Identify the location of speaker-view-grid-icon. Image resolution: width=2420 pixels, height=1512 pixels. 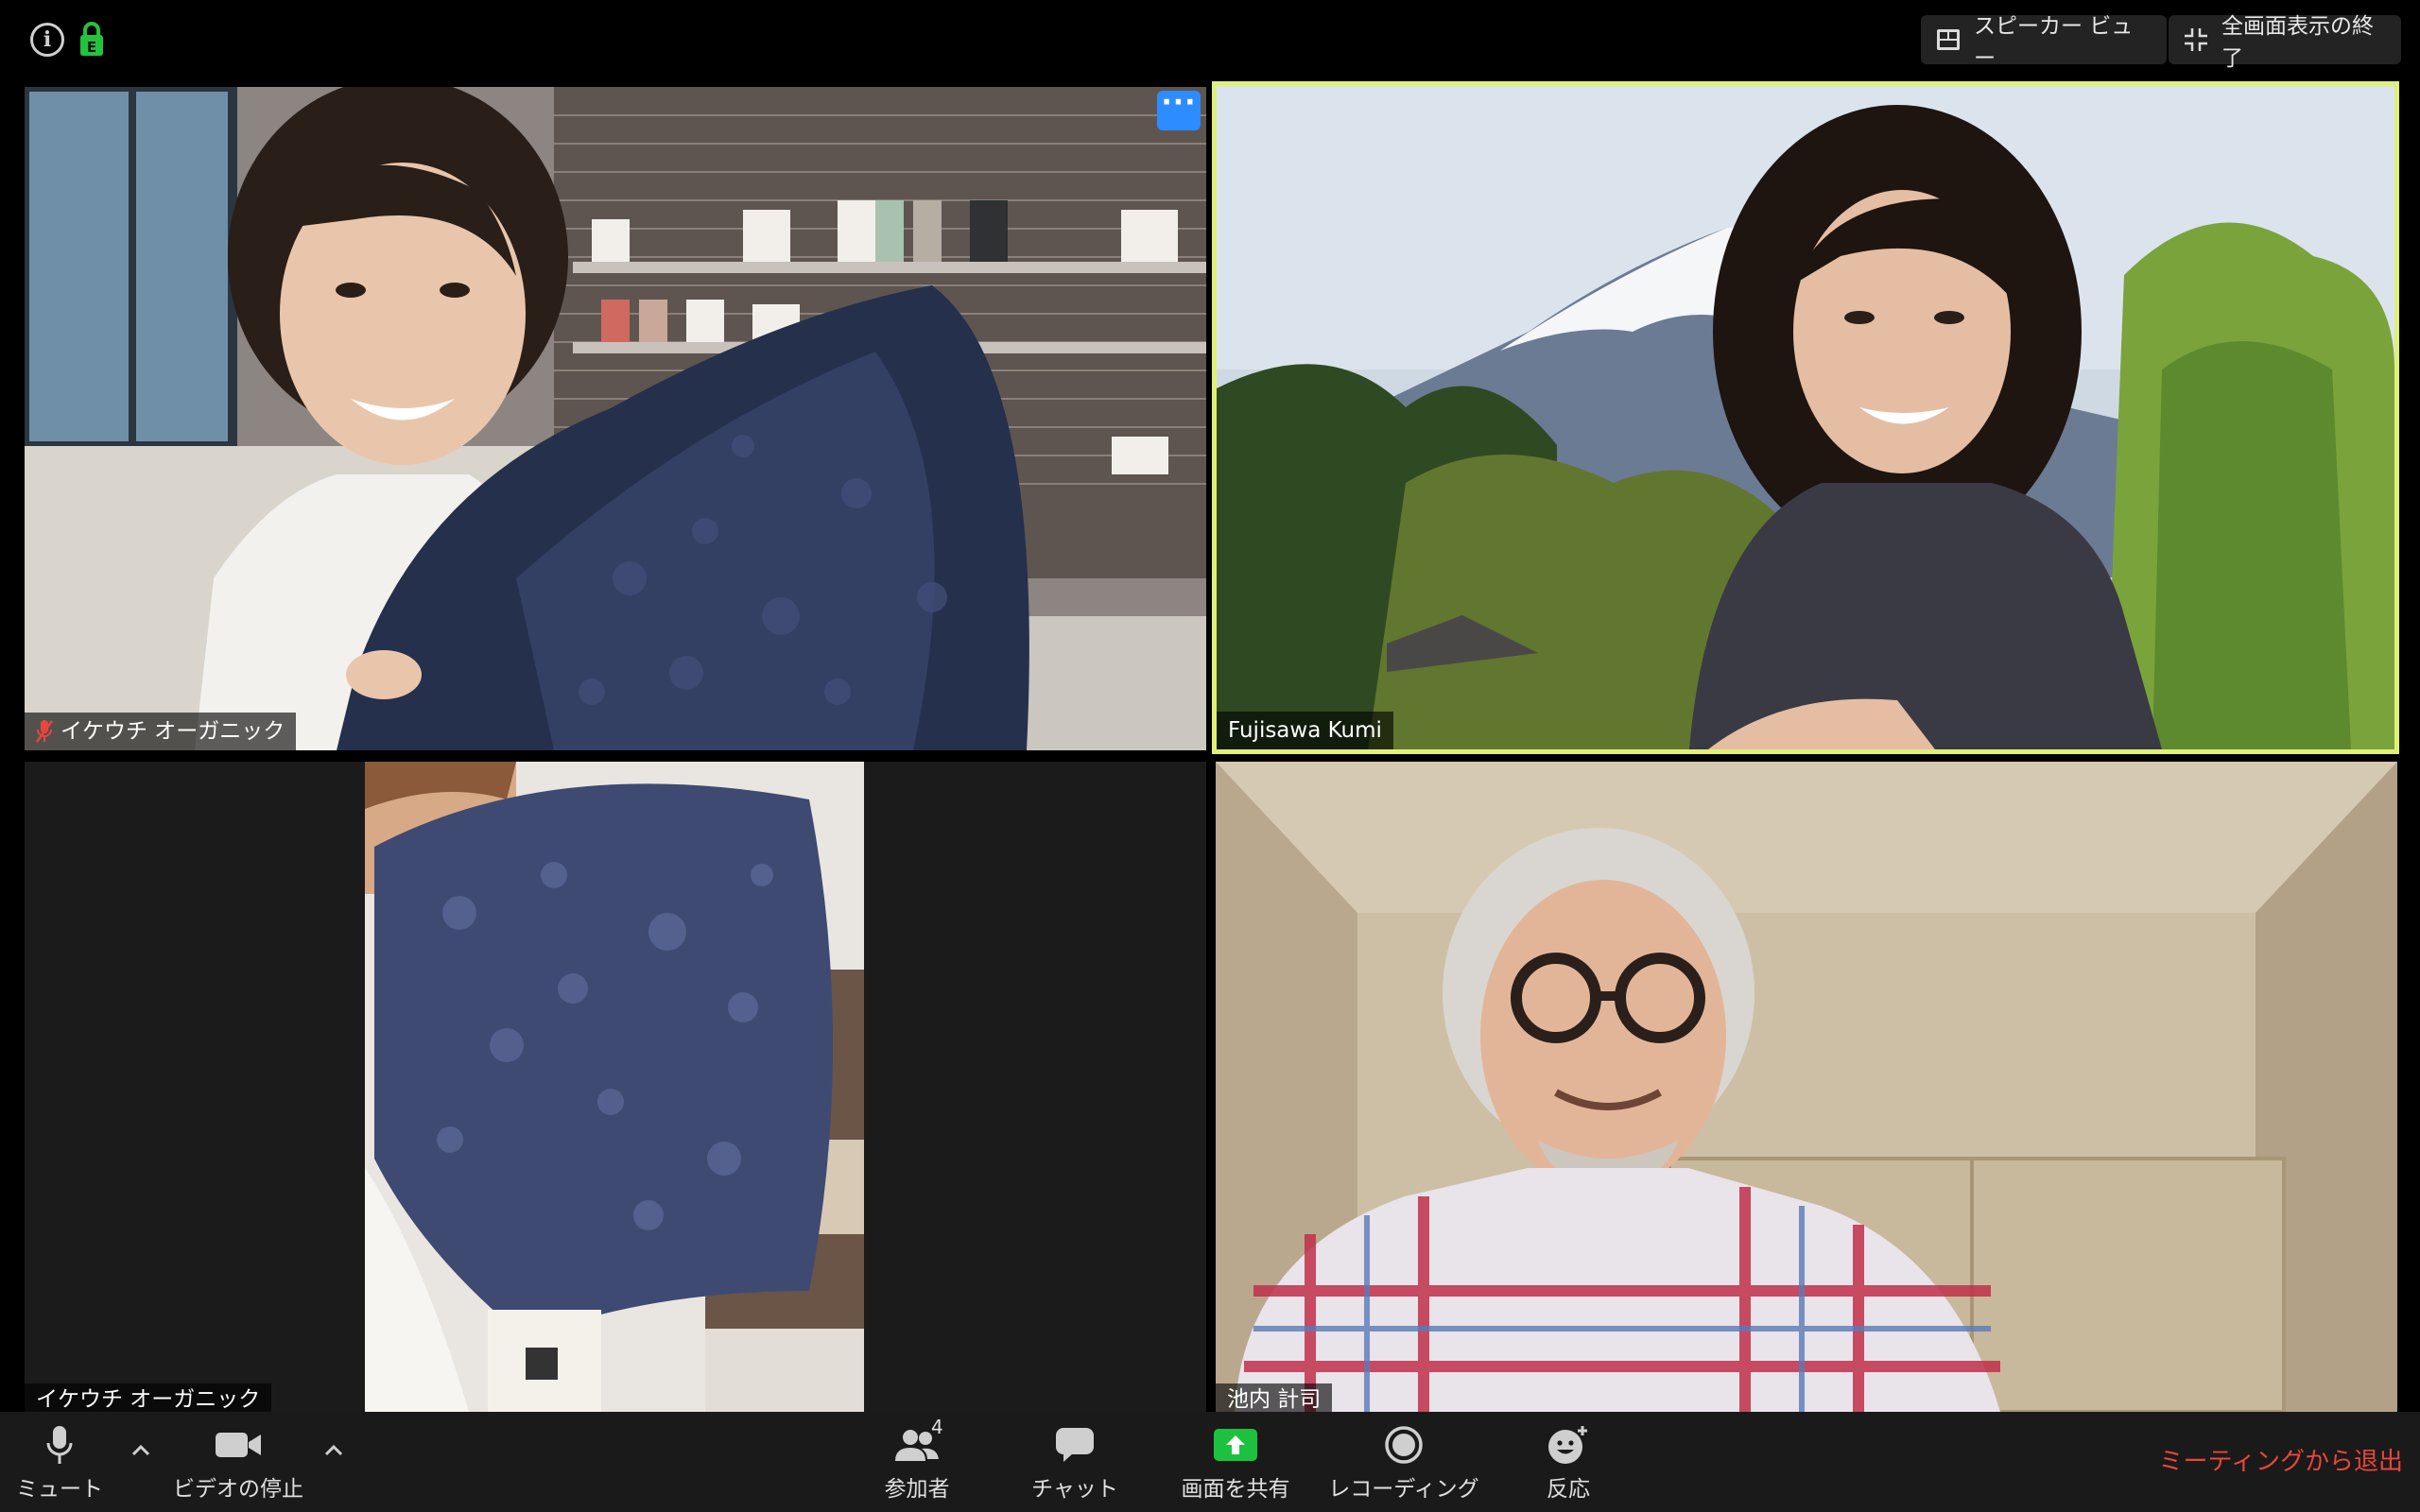
(1949, 39).